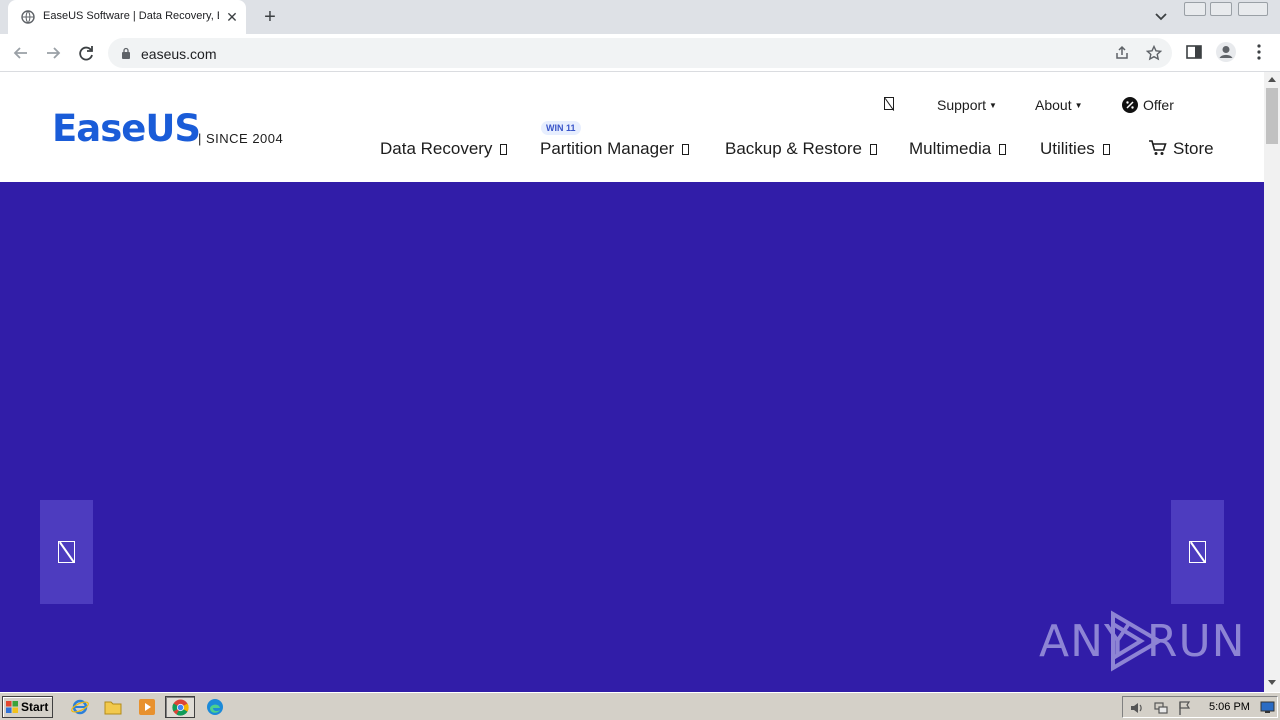 The image size is (1280, 720). I want to click on browser-tab: EaseUS Software | Data Recovery, B ✕, so click(127, 17).